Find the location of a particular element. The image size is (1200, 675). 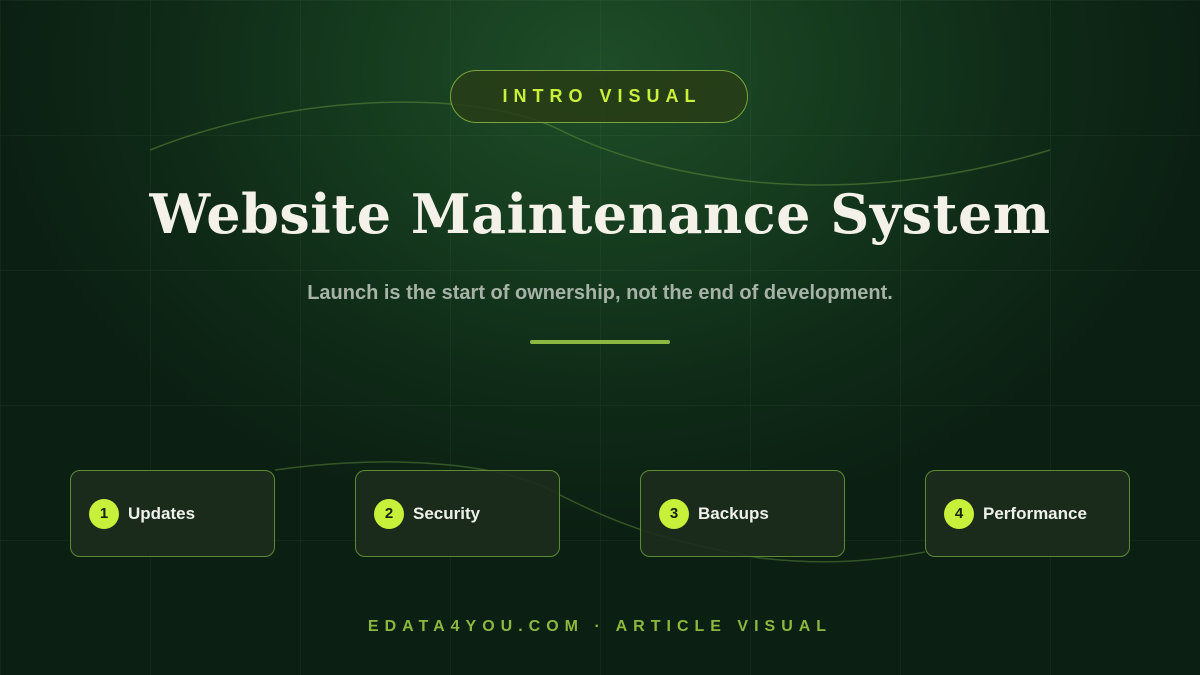

step-number-badge: 2 is located at coordinates (389, 513).